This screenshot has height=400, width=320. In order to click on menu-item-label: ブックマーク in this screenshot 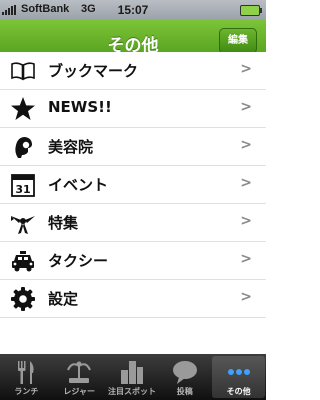, I will do `click(93, 71)`.